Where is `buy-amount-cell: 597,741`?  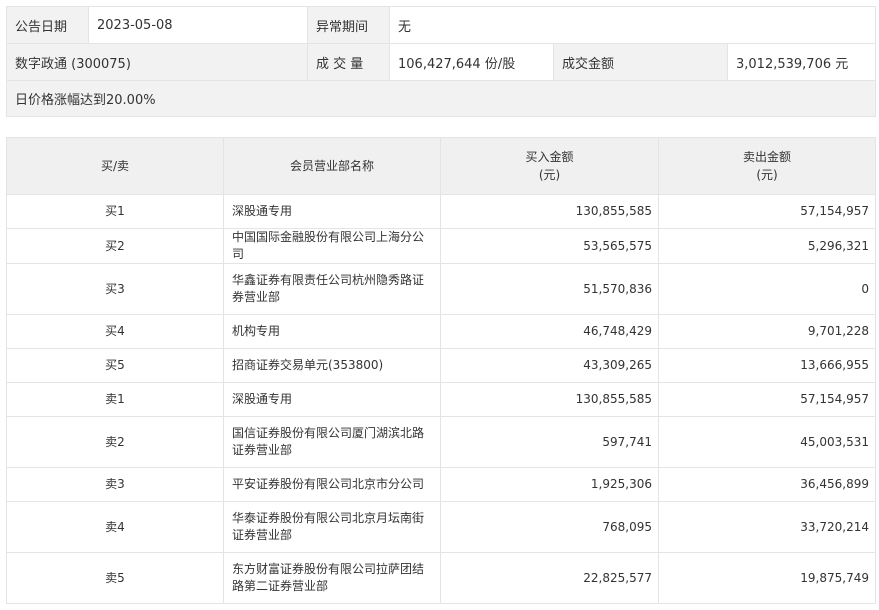 buy-amount-cell: 597,741 is located at coordinates (549, 442).